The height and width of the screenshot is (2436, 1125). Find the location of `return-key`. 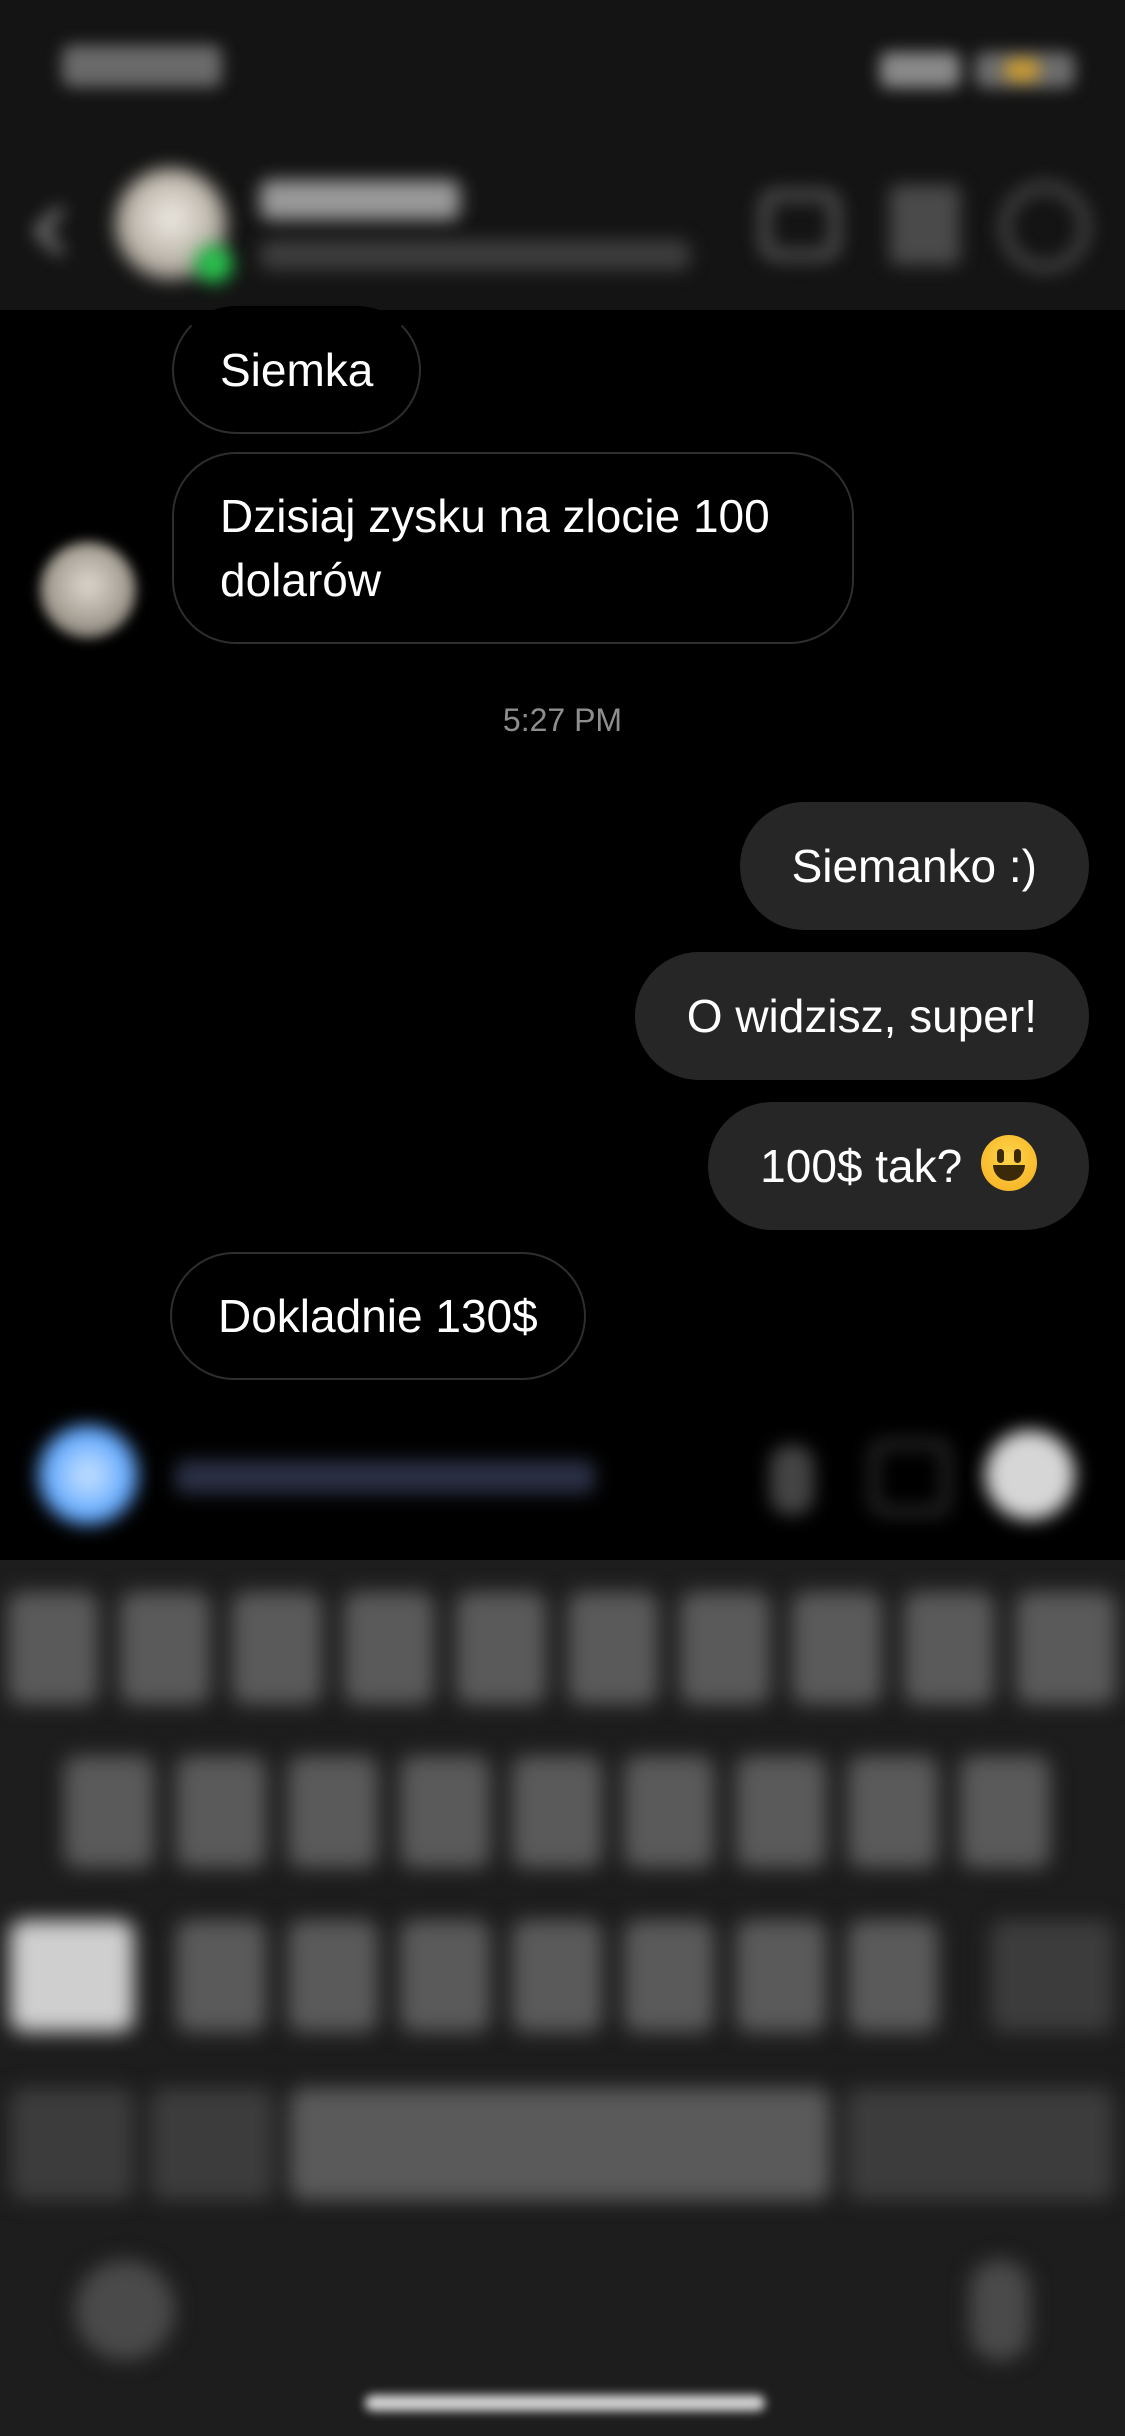

return-key is located at coordinates (980, 2144).